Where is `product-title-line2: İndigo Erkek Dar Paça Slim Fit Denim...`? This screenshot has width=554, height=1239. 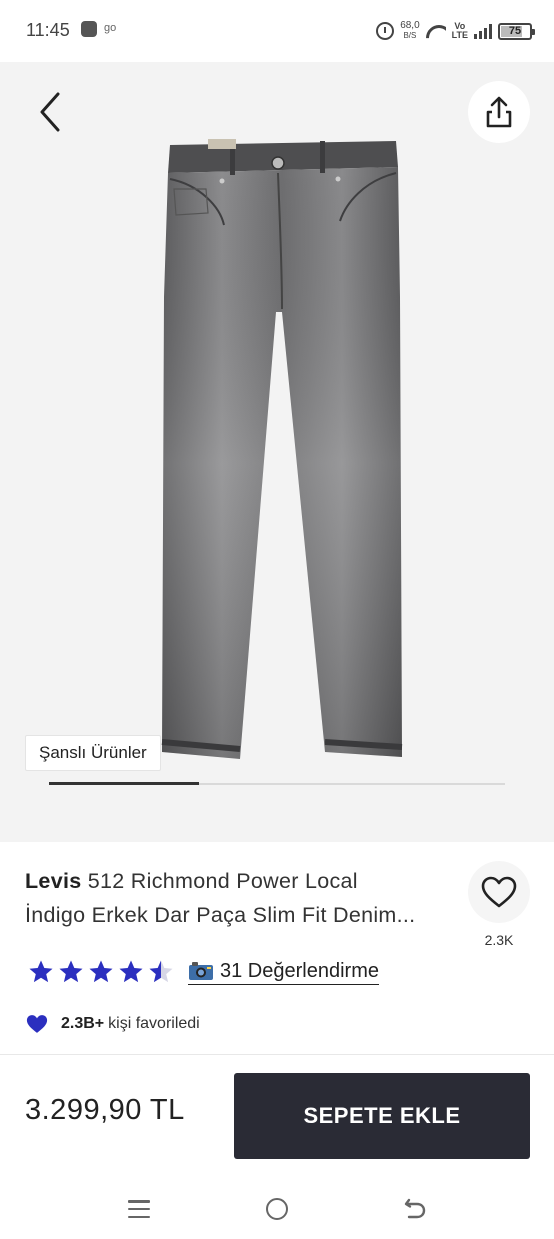 product-title-line2: İndigo Erkek Dar Paça Slim Fit Denim... is located at coordinates (220, 915).